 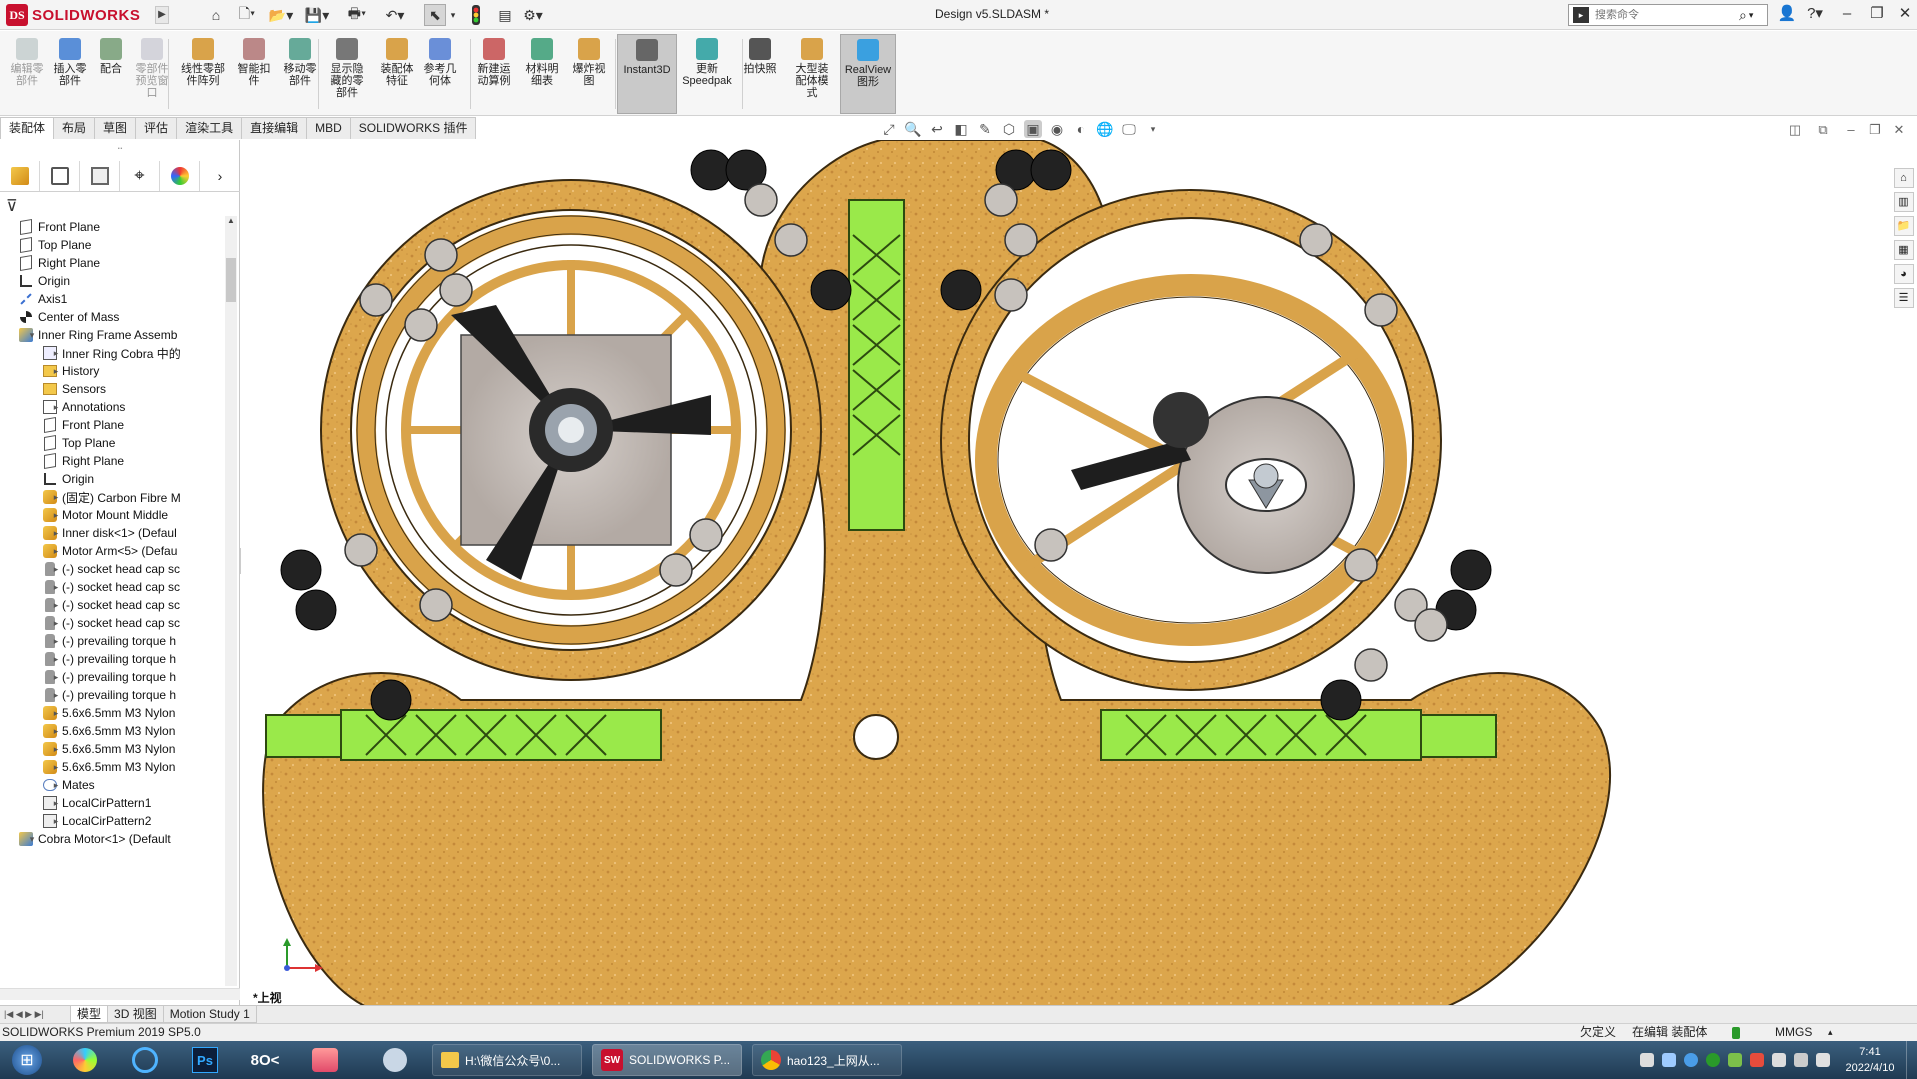 What do you see at coordinates (35, 1014) in the screenshot?
I see `tab-scroll-icon: |◀ ◀ ▶ ▶|` at bounding box center [35, 1014].